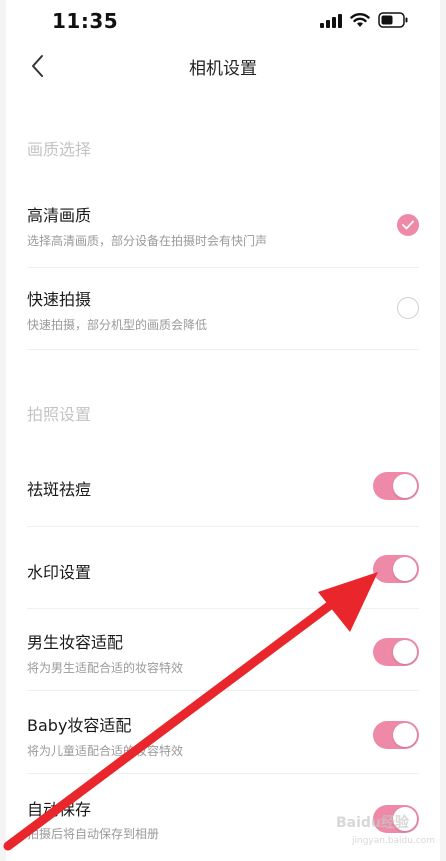  What do you see at coordinates (223, 568) in the screenshot?
I see `setting-watermark: 水印设置` at bounding box center [223, 568].